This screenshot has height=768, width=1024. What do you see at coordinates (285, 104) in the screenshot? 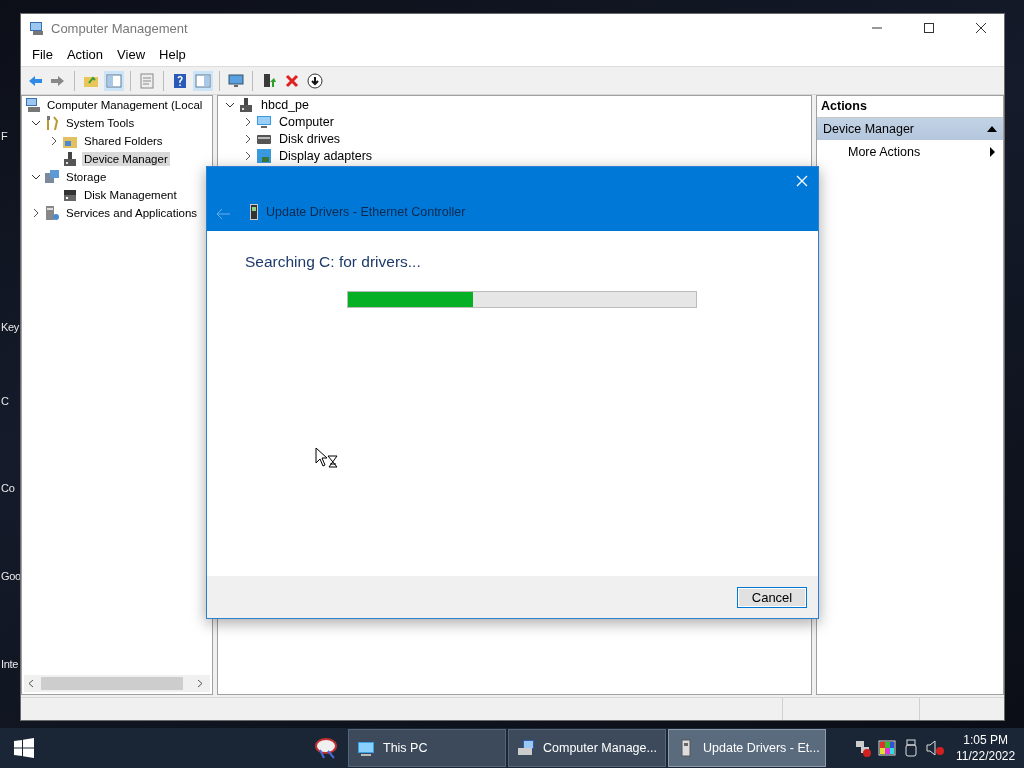
I see `tree-item: hbcd_pe` at bounding box center [285, 104].